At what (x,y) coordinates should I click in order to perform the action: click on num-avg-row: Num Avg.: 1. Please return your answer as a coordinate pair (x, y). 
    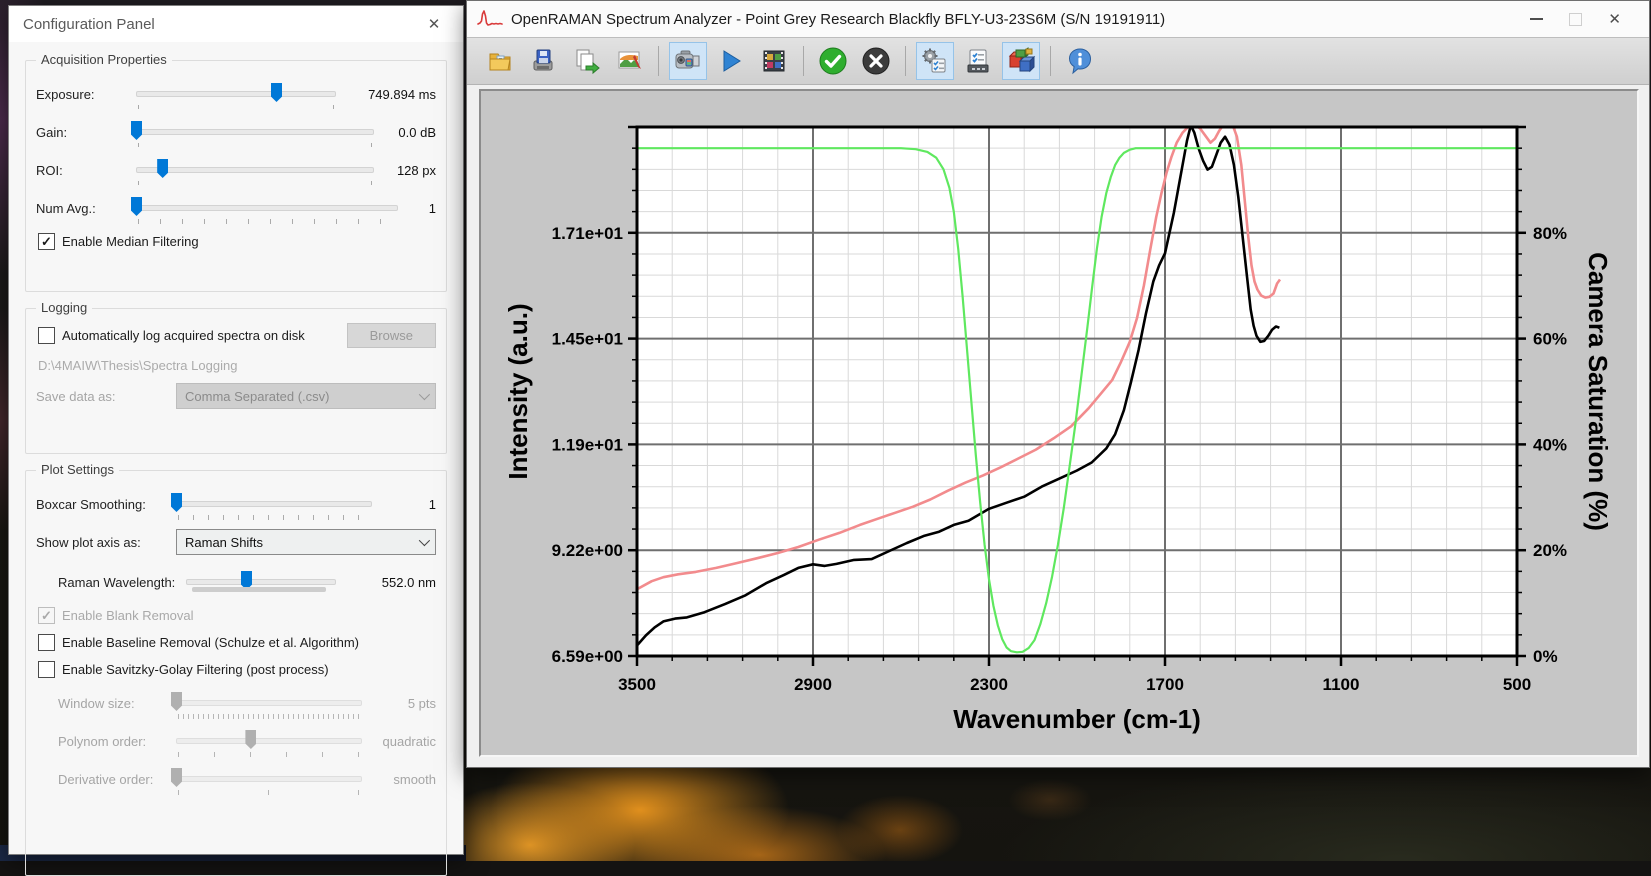
    Looking at the image, I should click on (236, 208).